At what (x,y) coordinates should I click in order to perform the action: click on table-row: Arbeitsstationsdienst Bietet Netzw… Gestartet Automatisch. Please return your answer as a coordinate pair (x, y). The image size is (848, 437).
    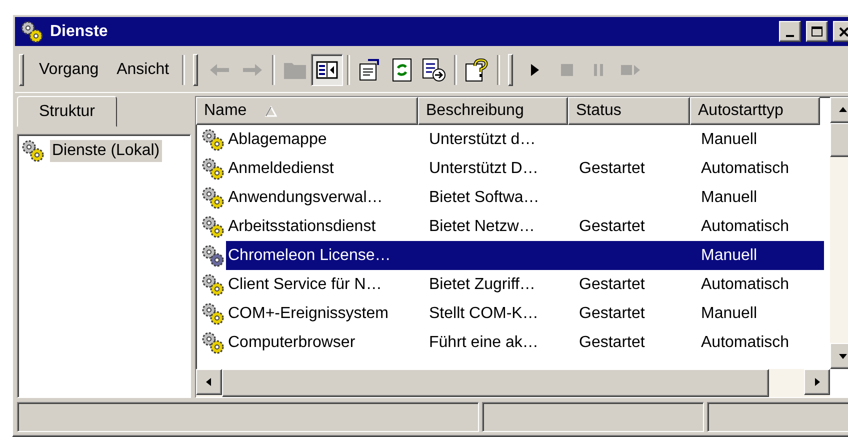
    Looking at the image, I should click on (525, 226).